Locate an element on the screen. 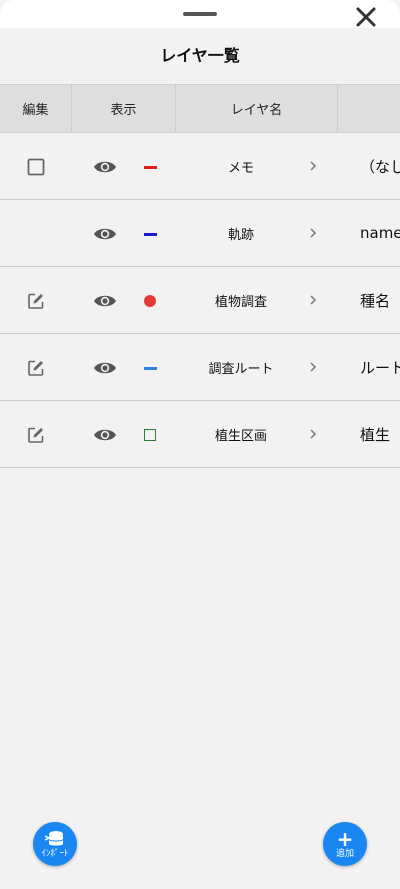 The width and height of the screenshot is (400, 889). import-button: ｲﾝﾎﾟｰﾄ is located at coordinates (55, 844).